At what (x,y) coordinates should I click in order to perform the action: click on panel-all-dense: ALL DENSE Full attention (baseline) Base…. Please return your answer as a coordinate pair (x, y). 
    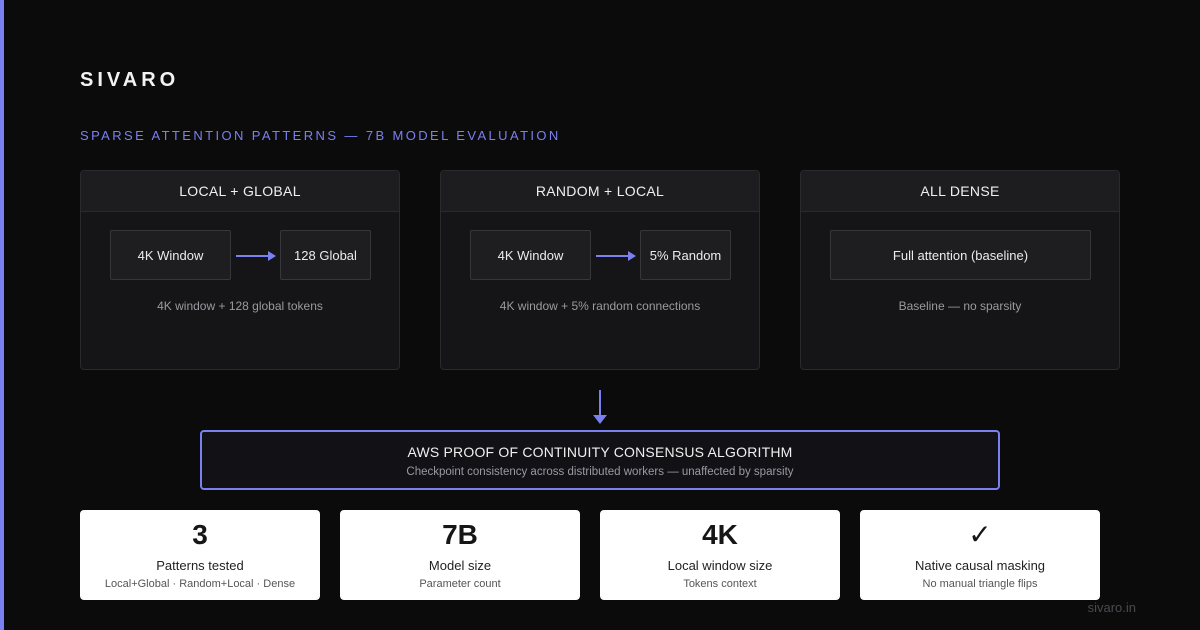
    Looking at the image, I should click on (960, 270).